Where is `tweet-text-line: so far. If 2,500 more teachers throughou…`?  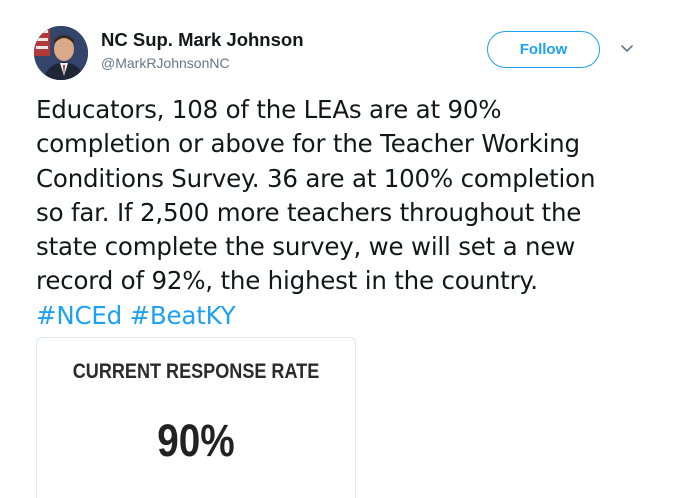
tweet-text-line: so far. If 2,500 more teachers throughou… is located at coordinates (309, 212).